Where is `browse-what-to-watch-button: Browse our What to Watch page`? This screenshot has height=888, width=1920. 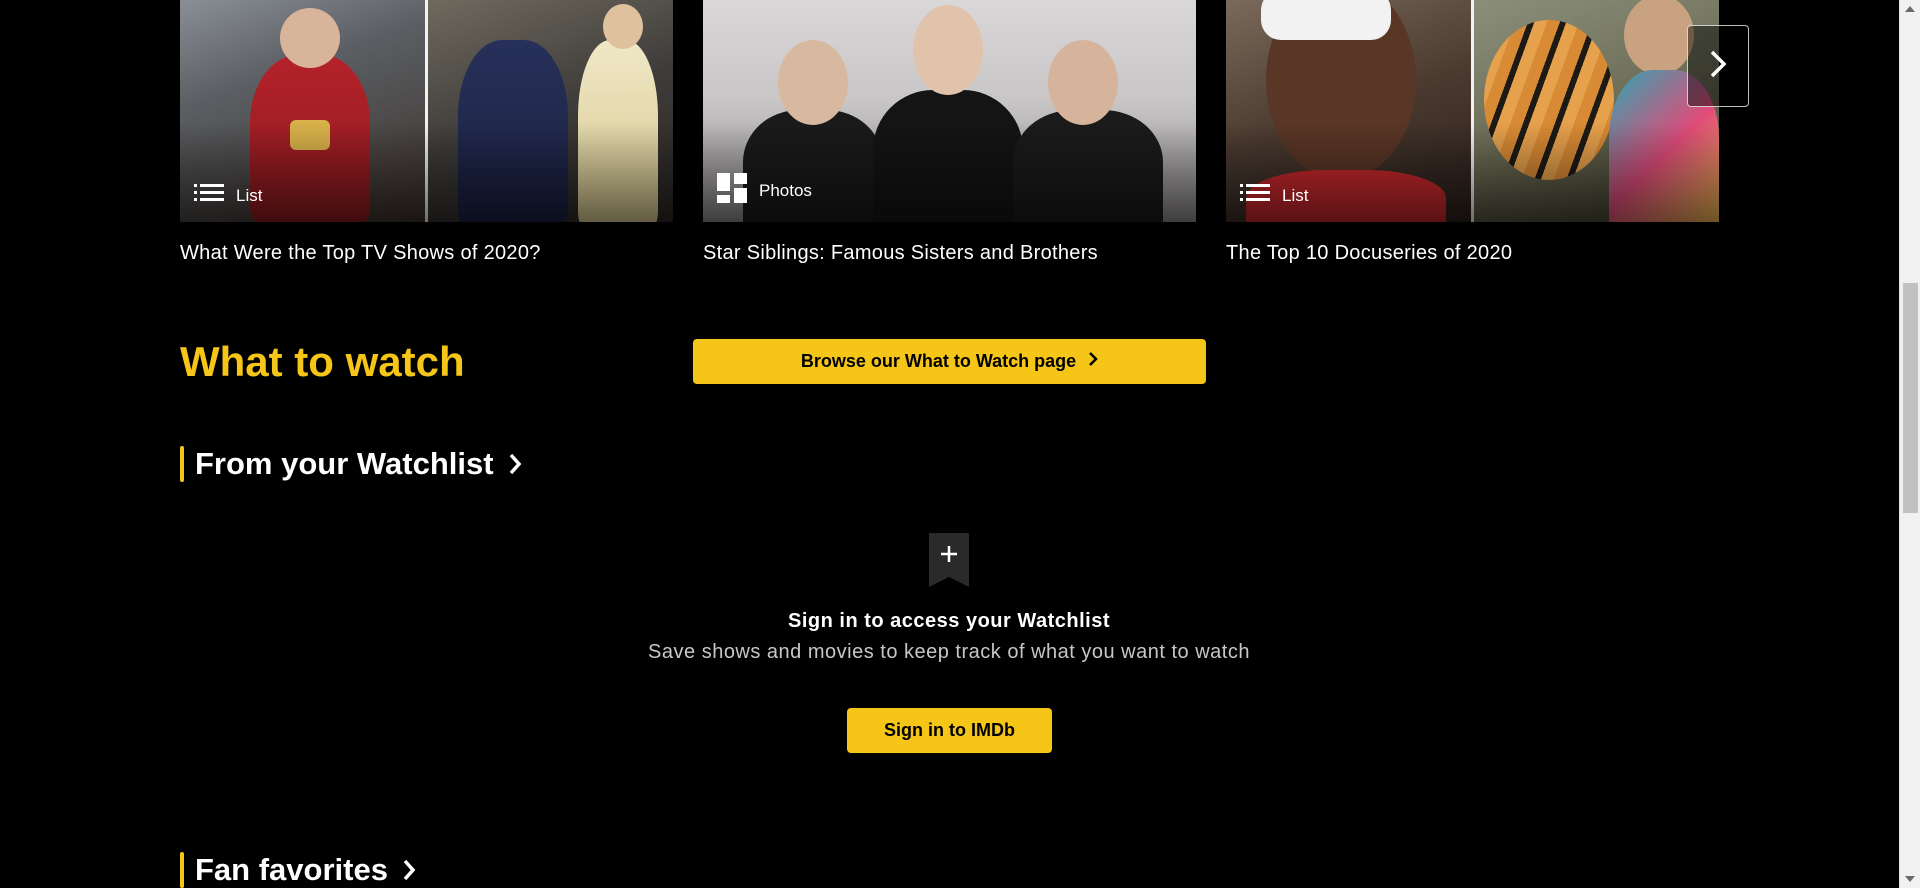
browse-what-to-watch-button: Browse our What to Watch page is located at coordinates (949, 361).